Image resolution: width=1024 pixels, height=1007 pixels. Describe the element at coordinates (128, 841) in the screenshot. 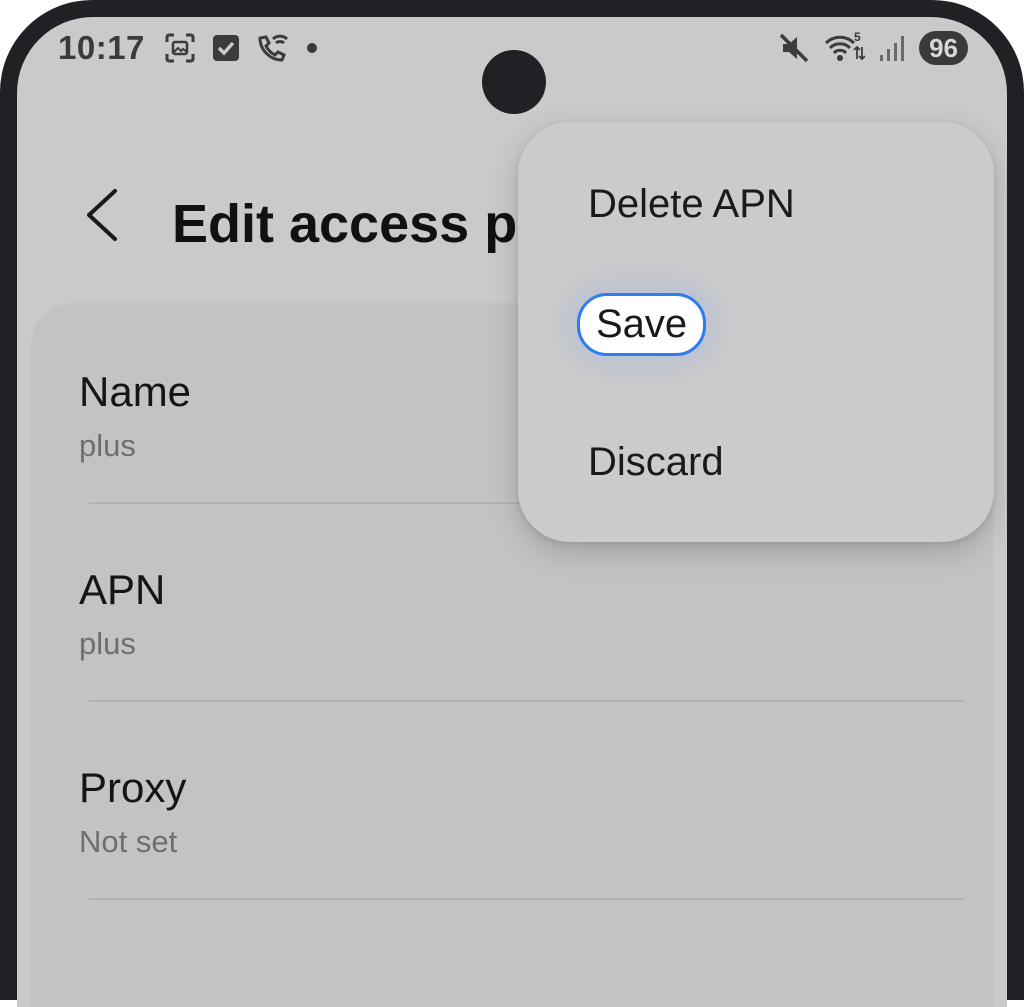

I see `setting-value: Not set` at that location.